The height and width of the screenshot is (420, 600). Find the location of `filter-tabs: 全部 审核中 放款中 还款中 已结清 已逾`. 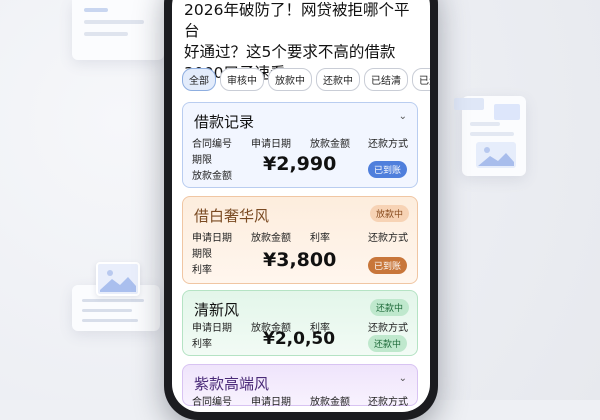

filter-tabs: 全部 审核中 放款中 还款中 已结清 已逾 is located at coordinates (306, 79).